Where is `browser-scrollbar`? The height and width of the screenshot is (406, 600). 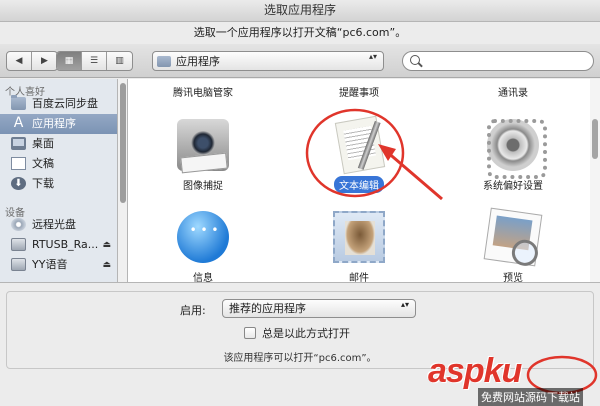
browser-scrollbar is located at coordinates (595, 180).